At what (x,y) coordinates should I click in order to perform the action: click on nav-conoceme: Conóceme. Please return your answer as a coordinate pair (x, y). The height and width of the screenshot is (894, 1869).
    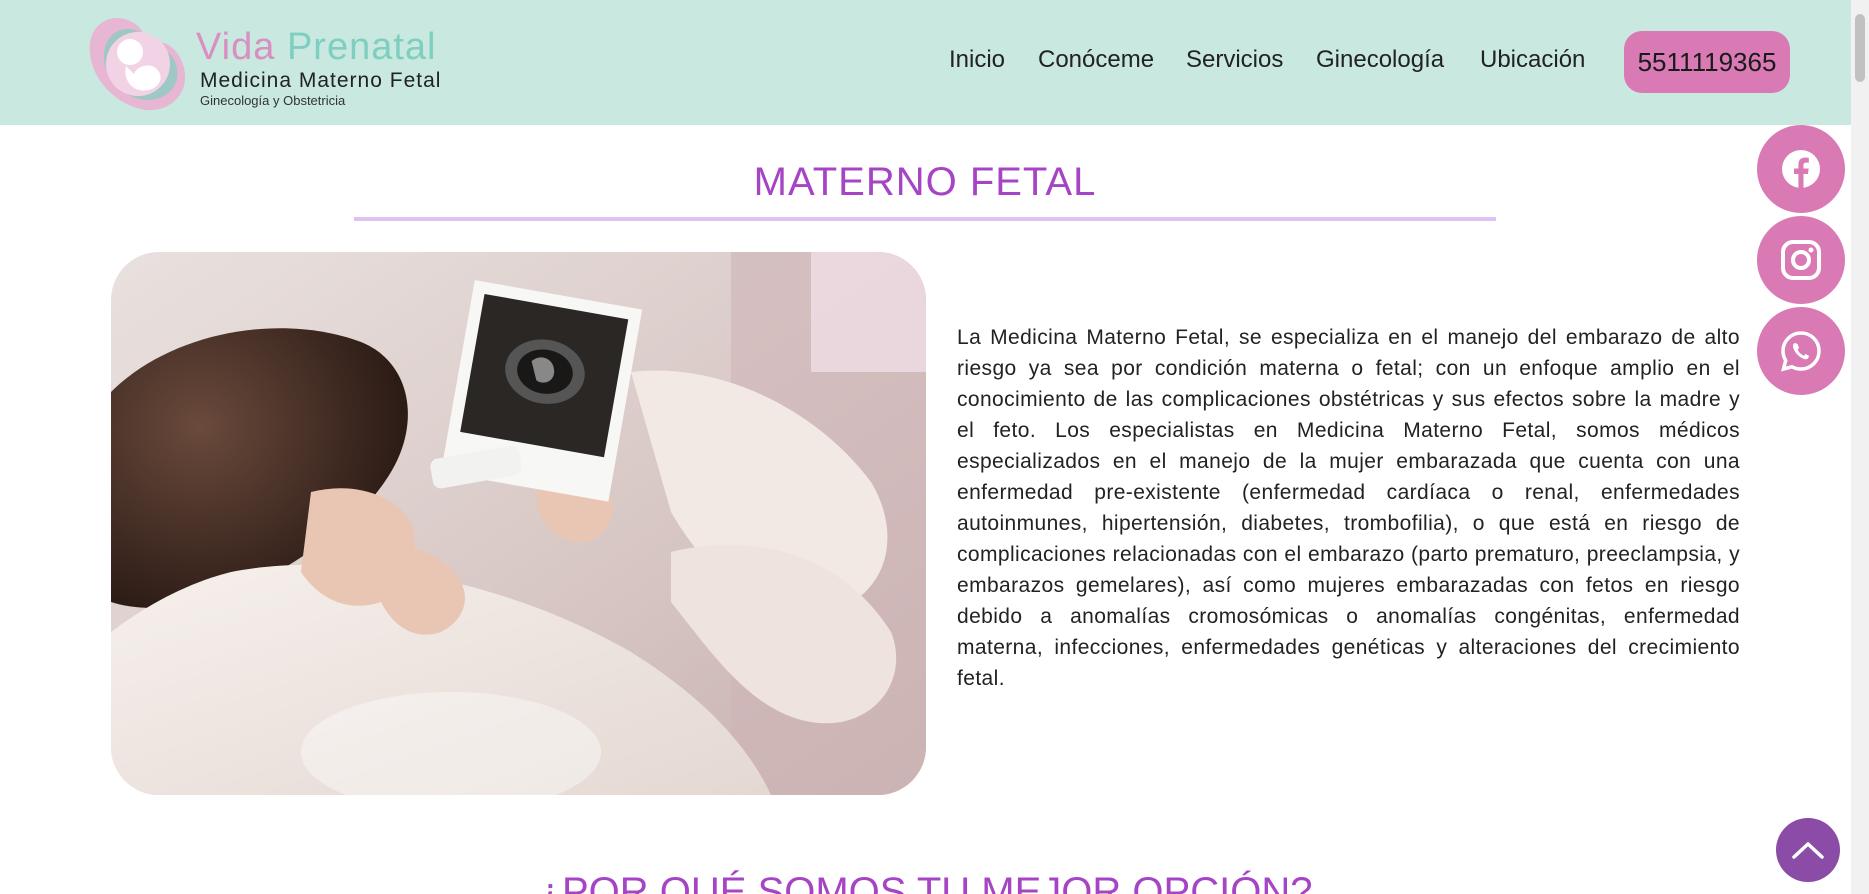
    Looking at the image, I should click on (1096, 60).